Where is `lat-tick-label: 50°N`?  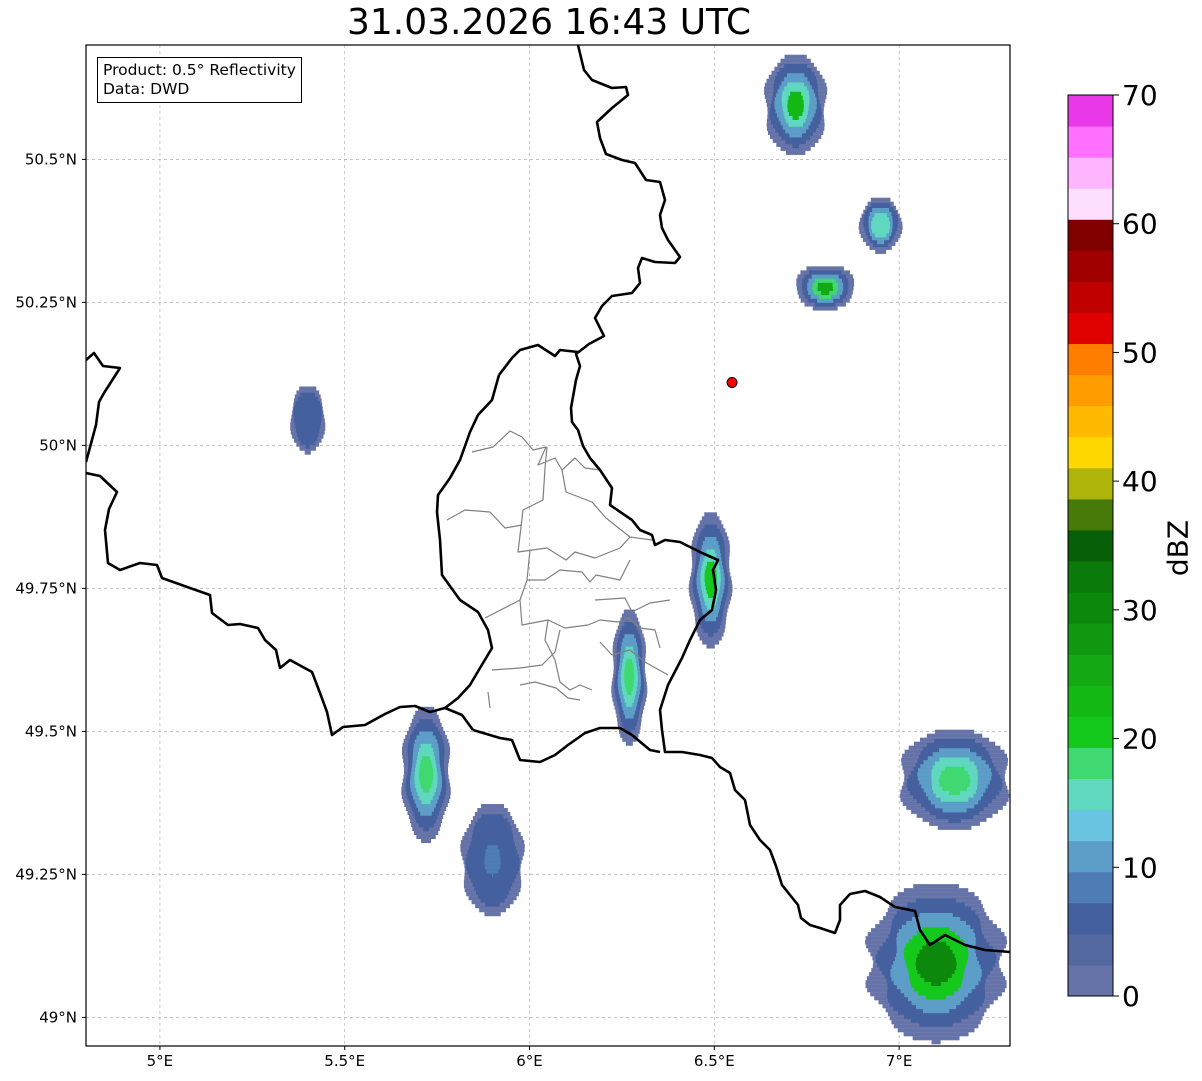
lat-tick-label: 50°N is located at coordinates (58, 445).